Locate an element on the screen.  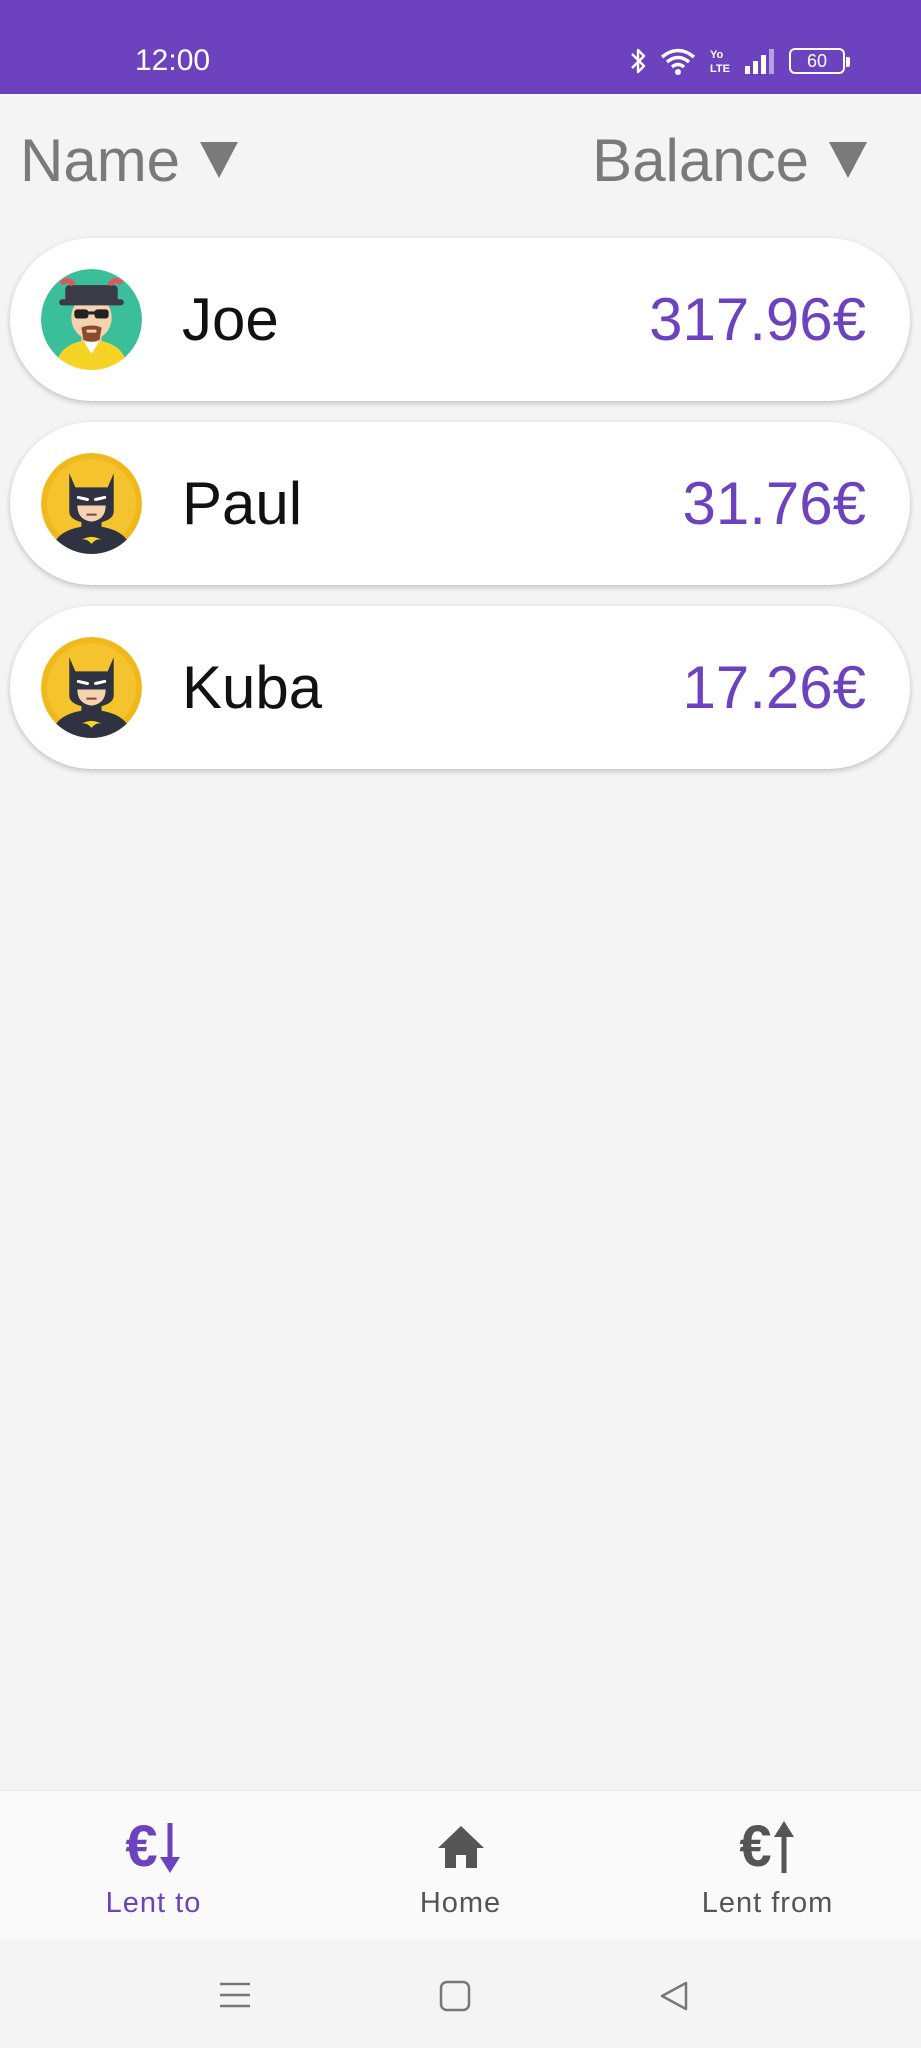
svg-text: Yo is located at coordinates (717, 55).